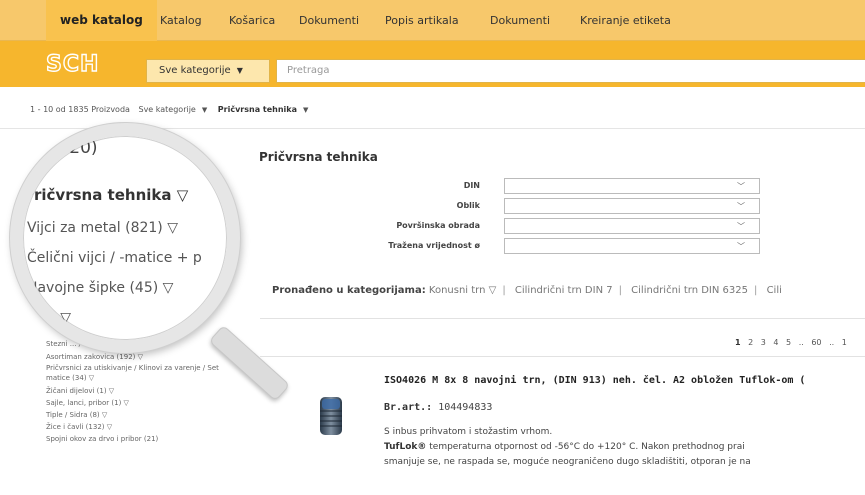 The width and height of the screenshot is (865, 495). What do you see at coordinates (141, 439) in the screenshot?
I see `sidebar-item: Spojni okov za drvo i pribor (21)` at bounding box center [141, 439].